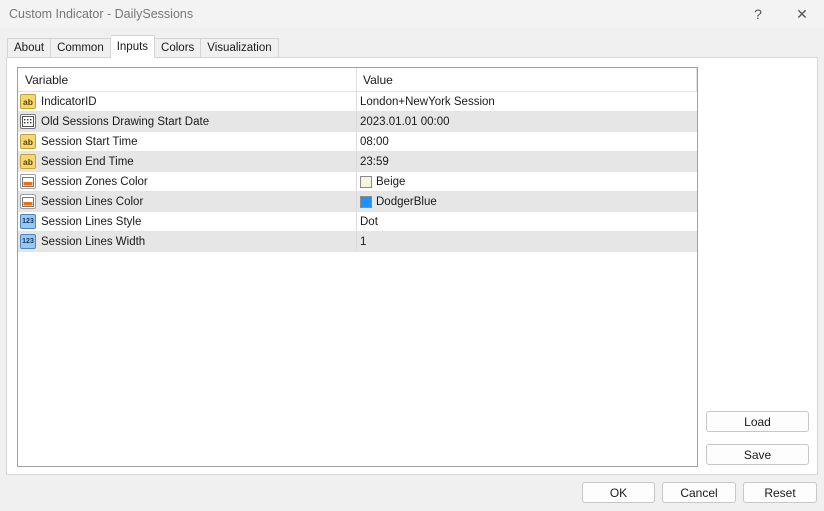 Image resolution: width=824 pixels, height=511 pixels. I want to click on table-row: 123 Session Lines Width 1, so click(357, 242).